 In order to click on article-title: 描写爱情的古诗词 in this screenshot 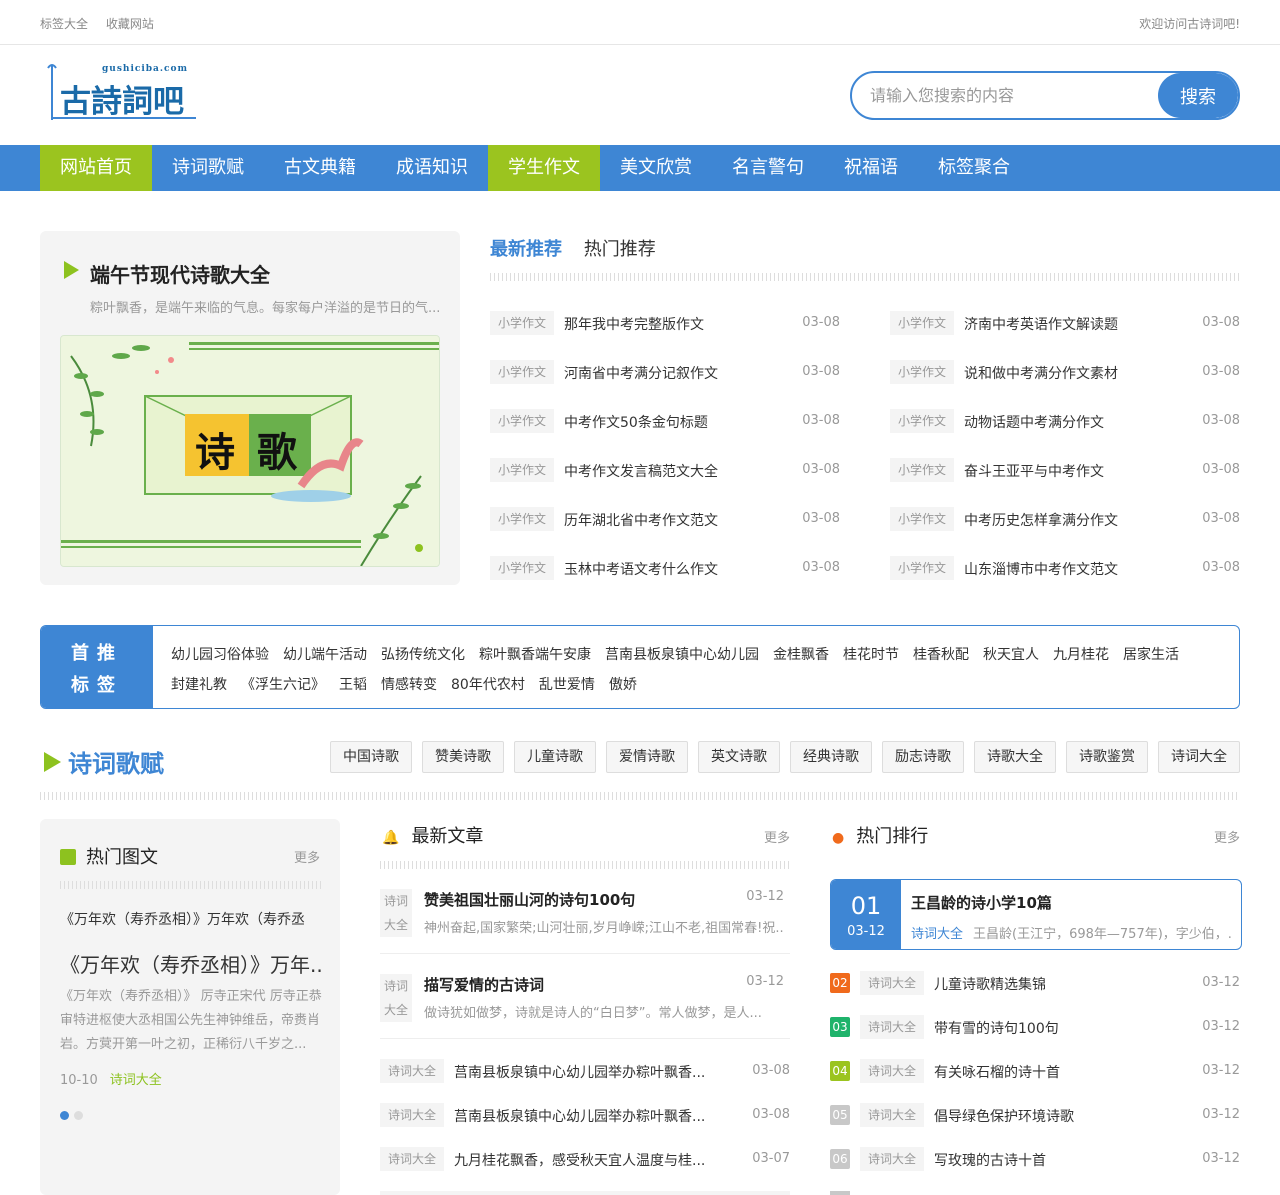, I will do `click(484, 984)`.